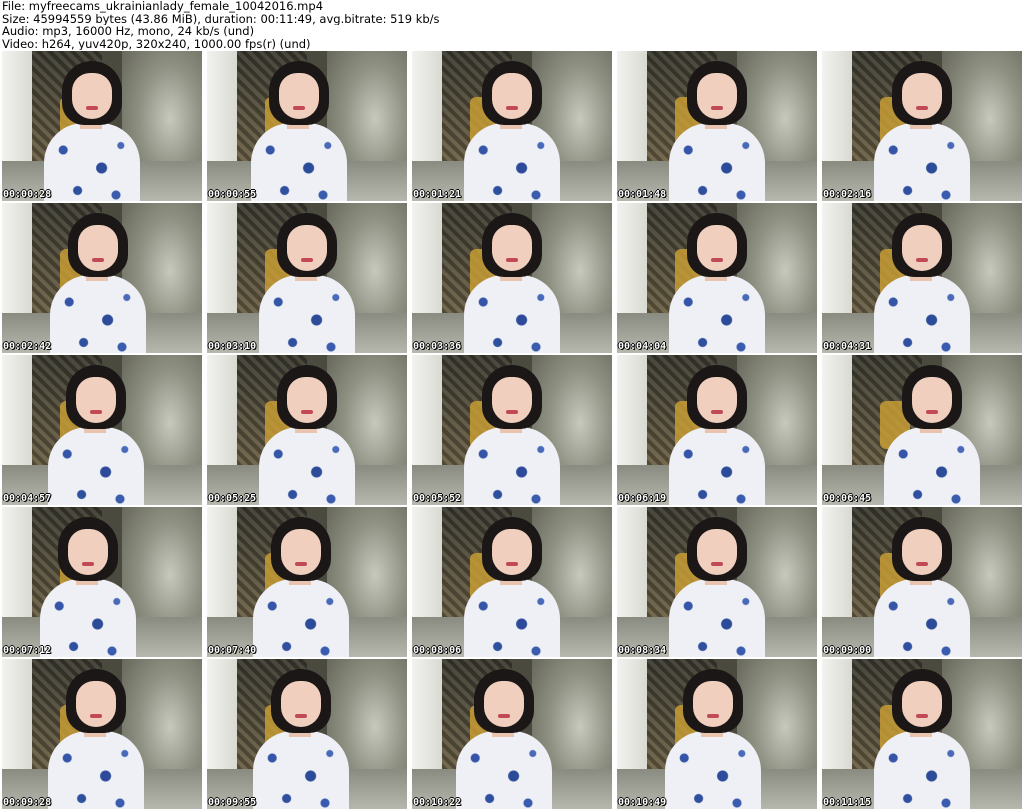 This screenshot has height=811, width=1024. I want to click on video-thumbnail: 00:09:55, so click(307, 734).